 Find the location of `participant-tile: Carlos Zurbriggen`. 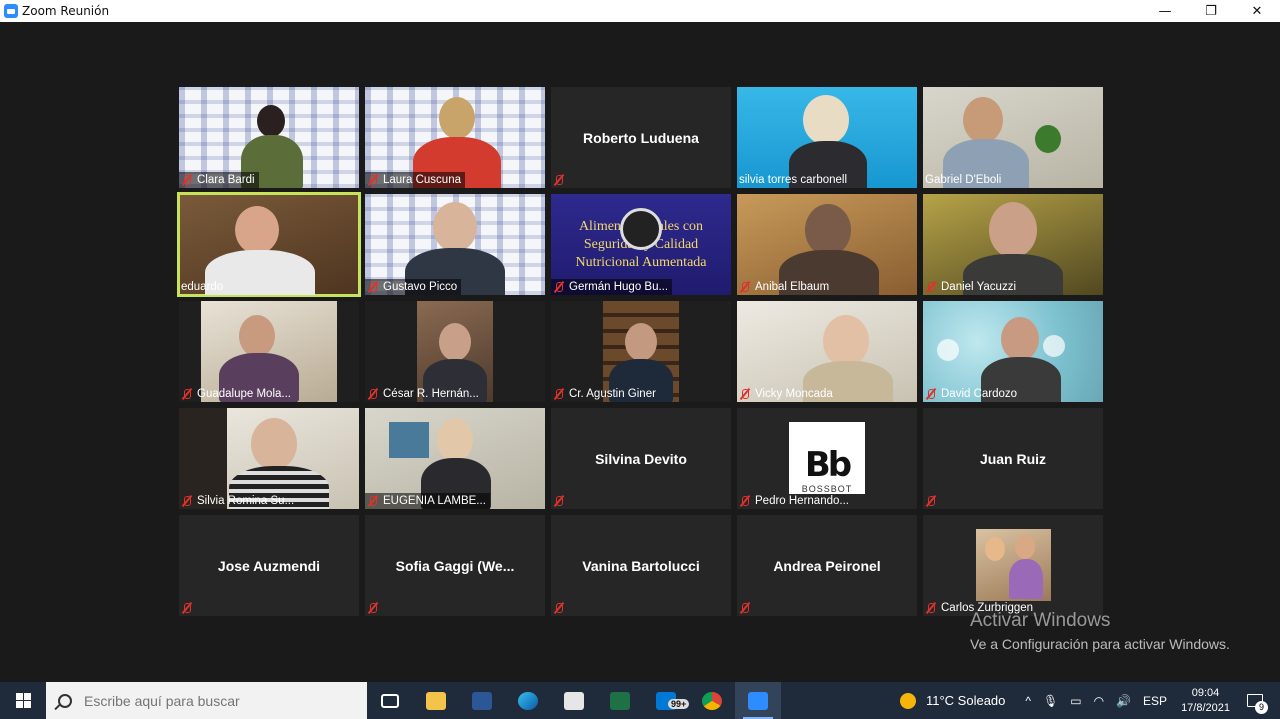

participant-tile: Carlos Zurbriggen is located at coordinates (1013, 565).